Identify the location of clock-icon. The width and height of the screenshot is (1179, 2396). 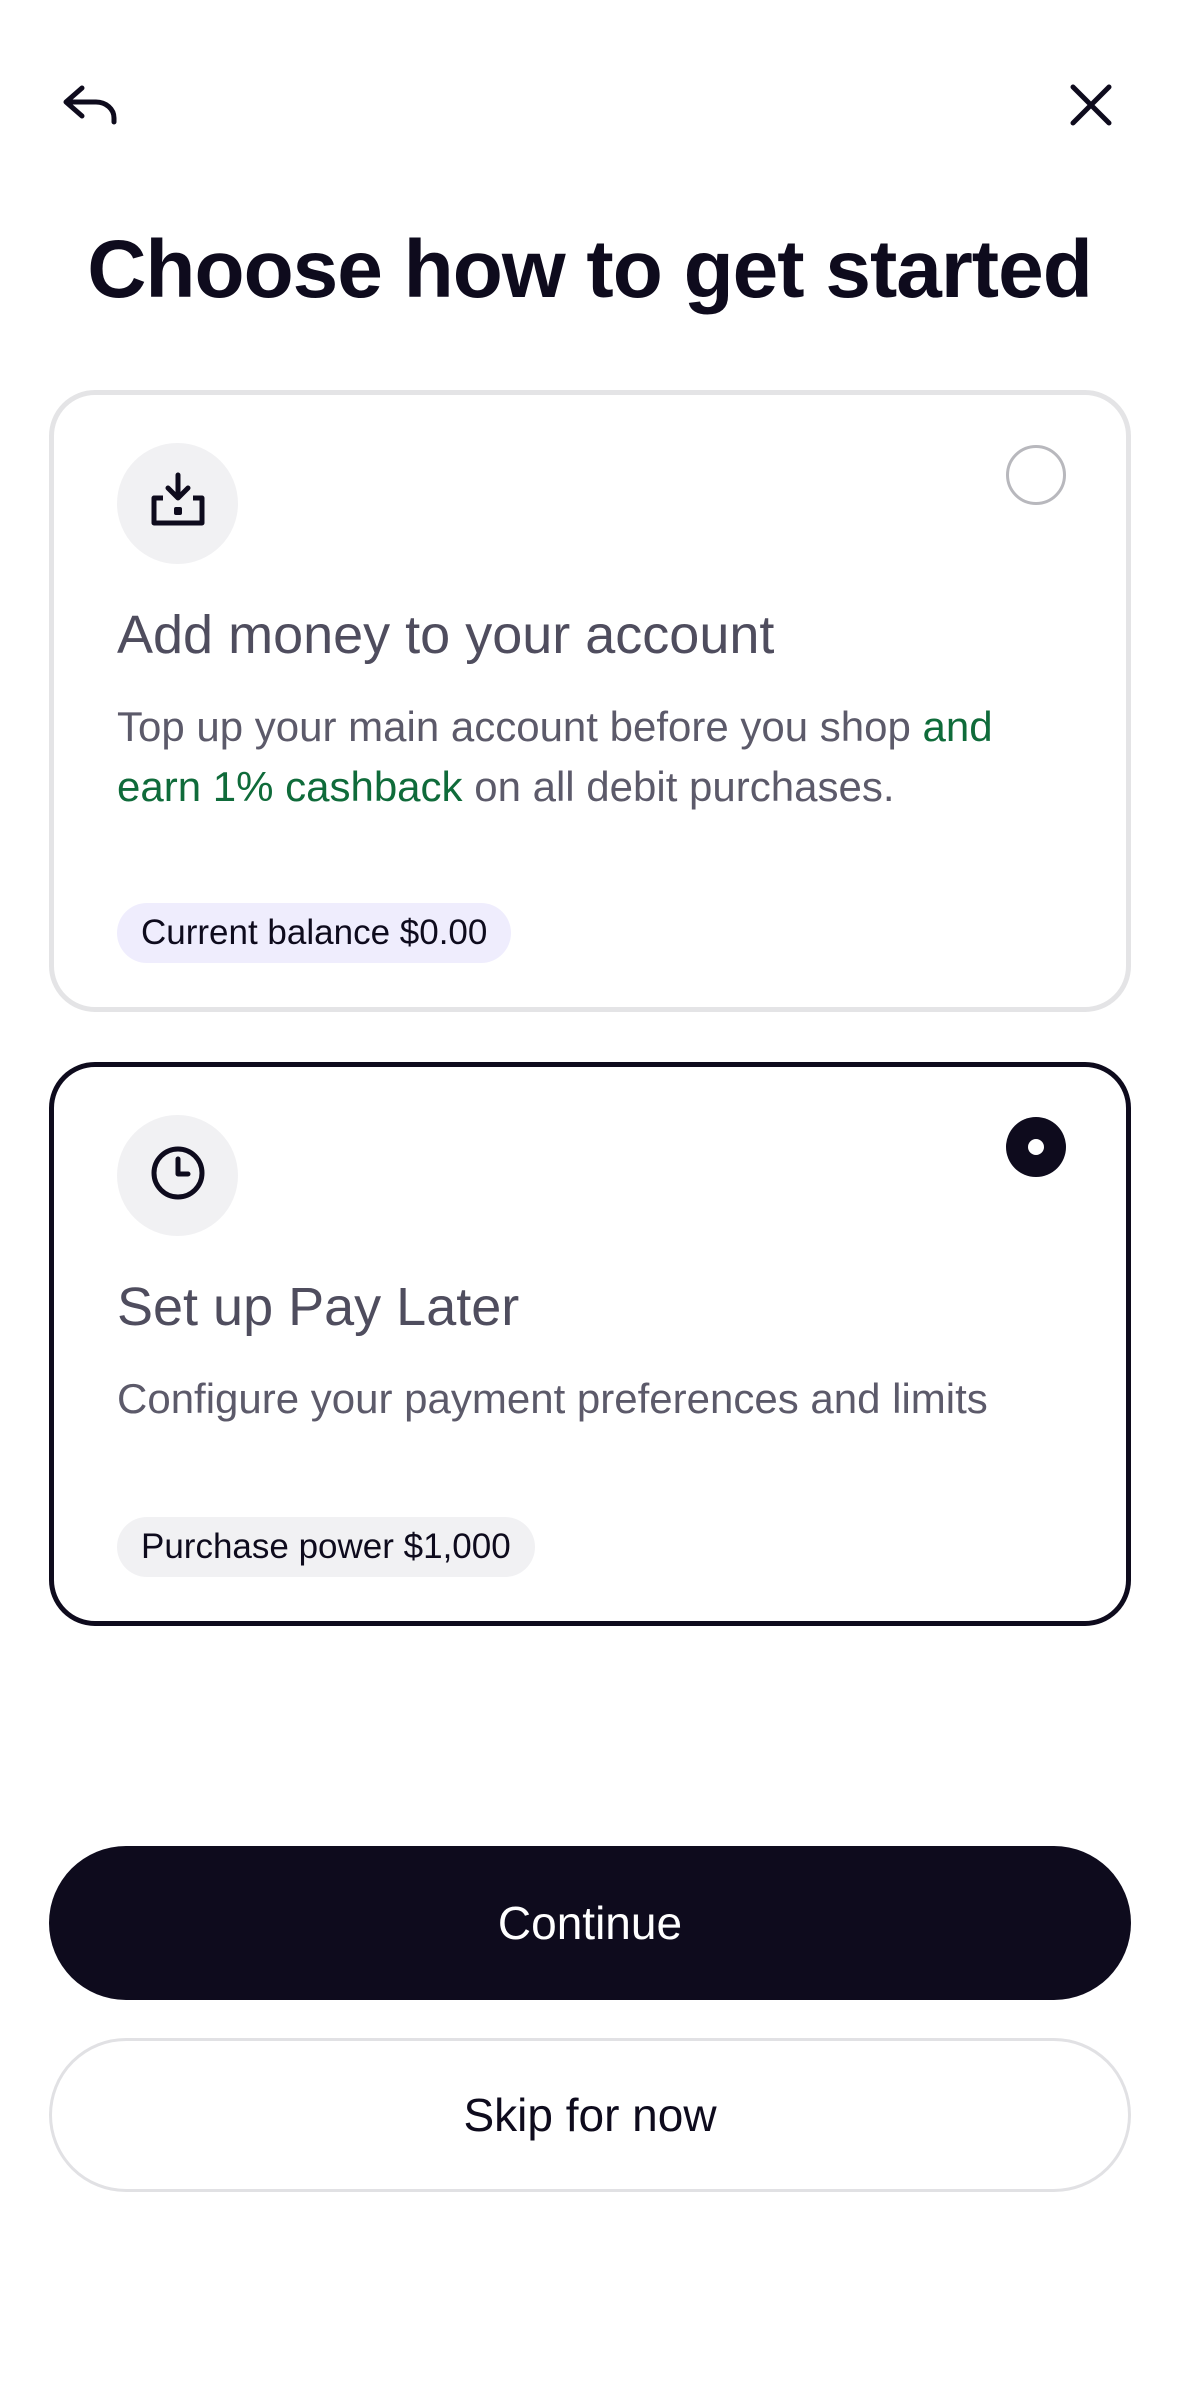
(178, 1175).